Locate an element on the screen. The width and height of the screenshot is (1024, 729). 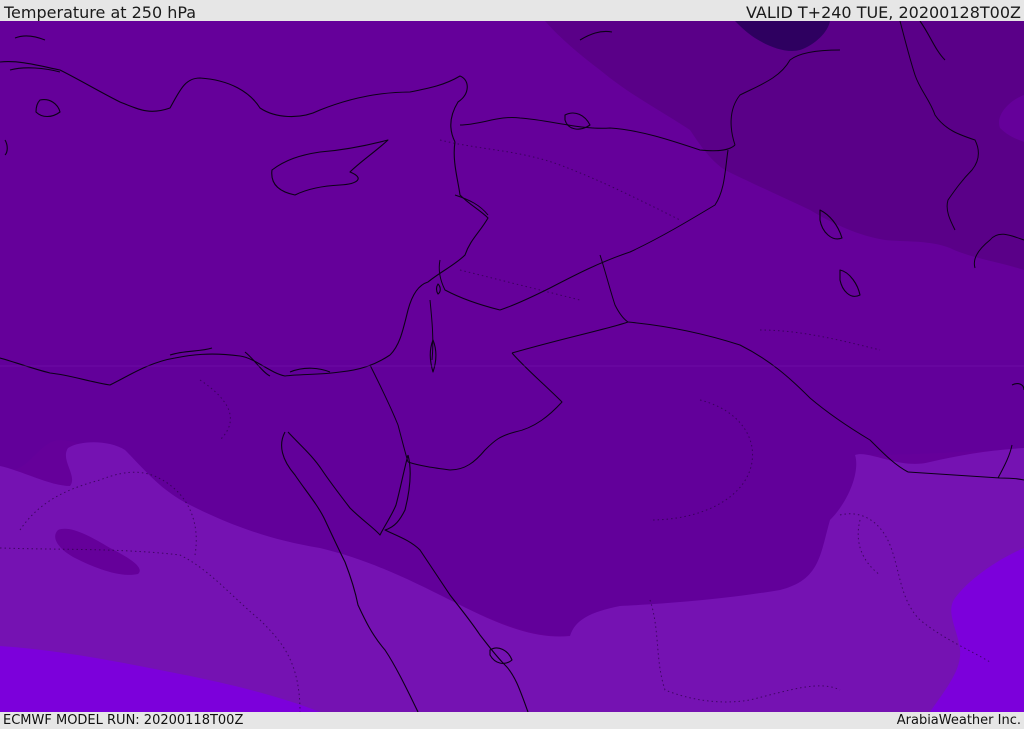
model-run-label: ECMWF MODEL RUN: 20200118T00Z is located at coordinates (123, 720).